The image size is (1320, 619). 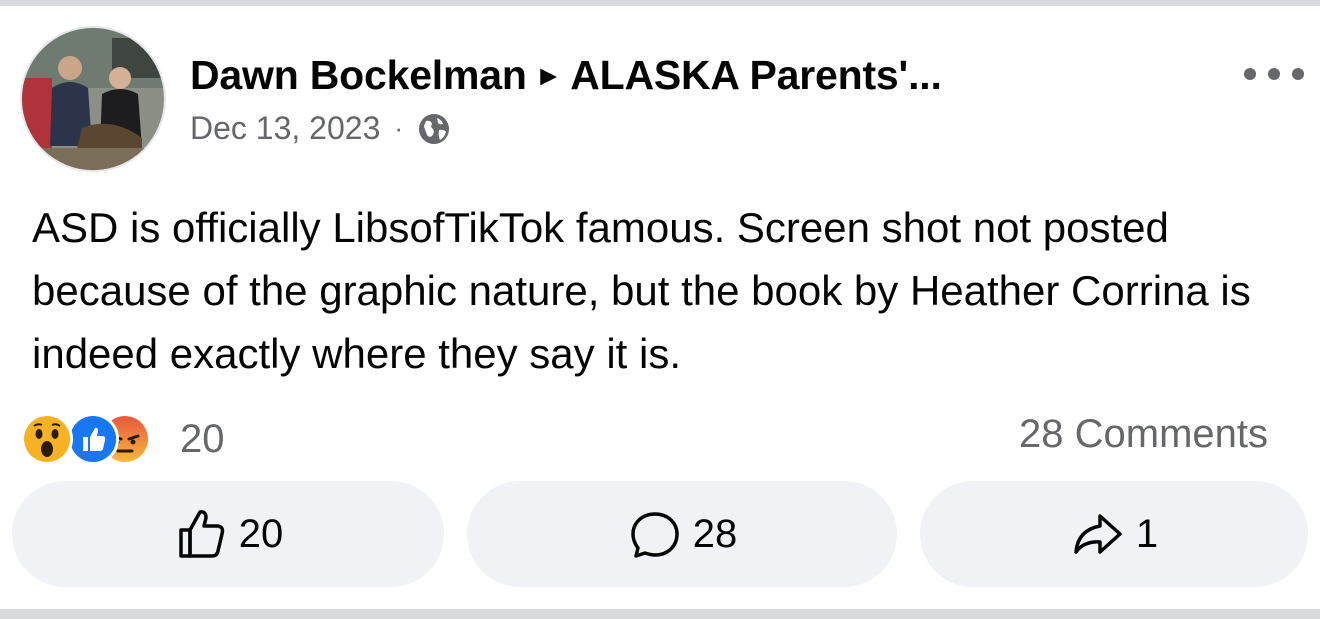 I want to click on share-count: 1, so click(x=1147, y=533).